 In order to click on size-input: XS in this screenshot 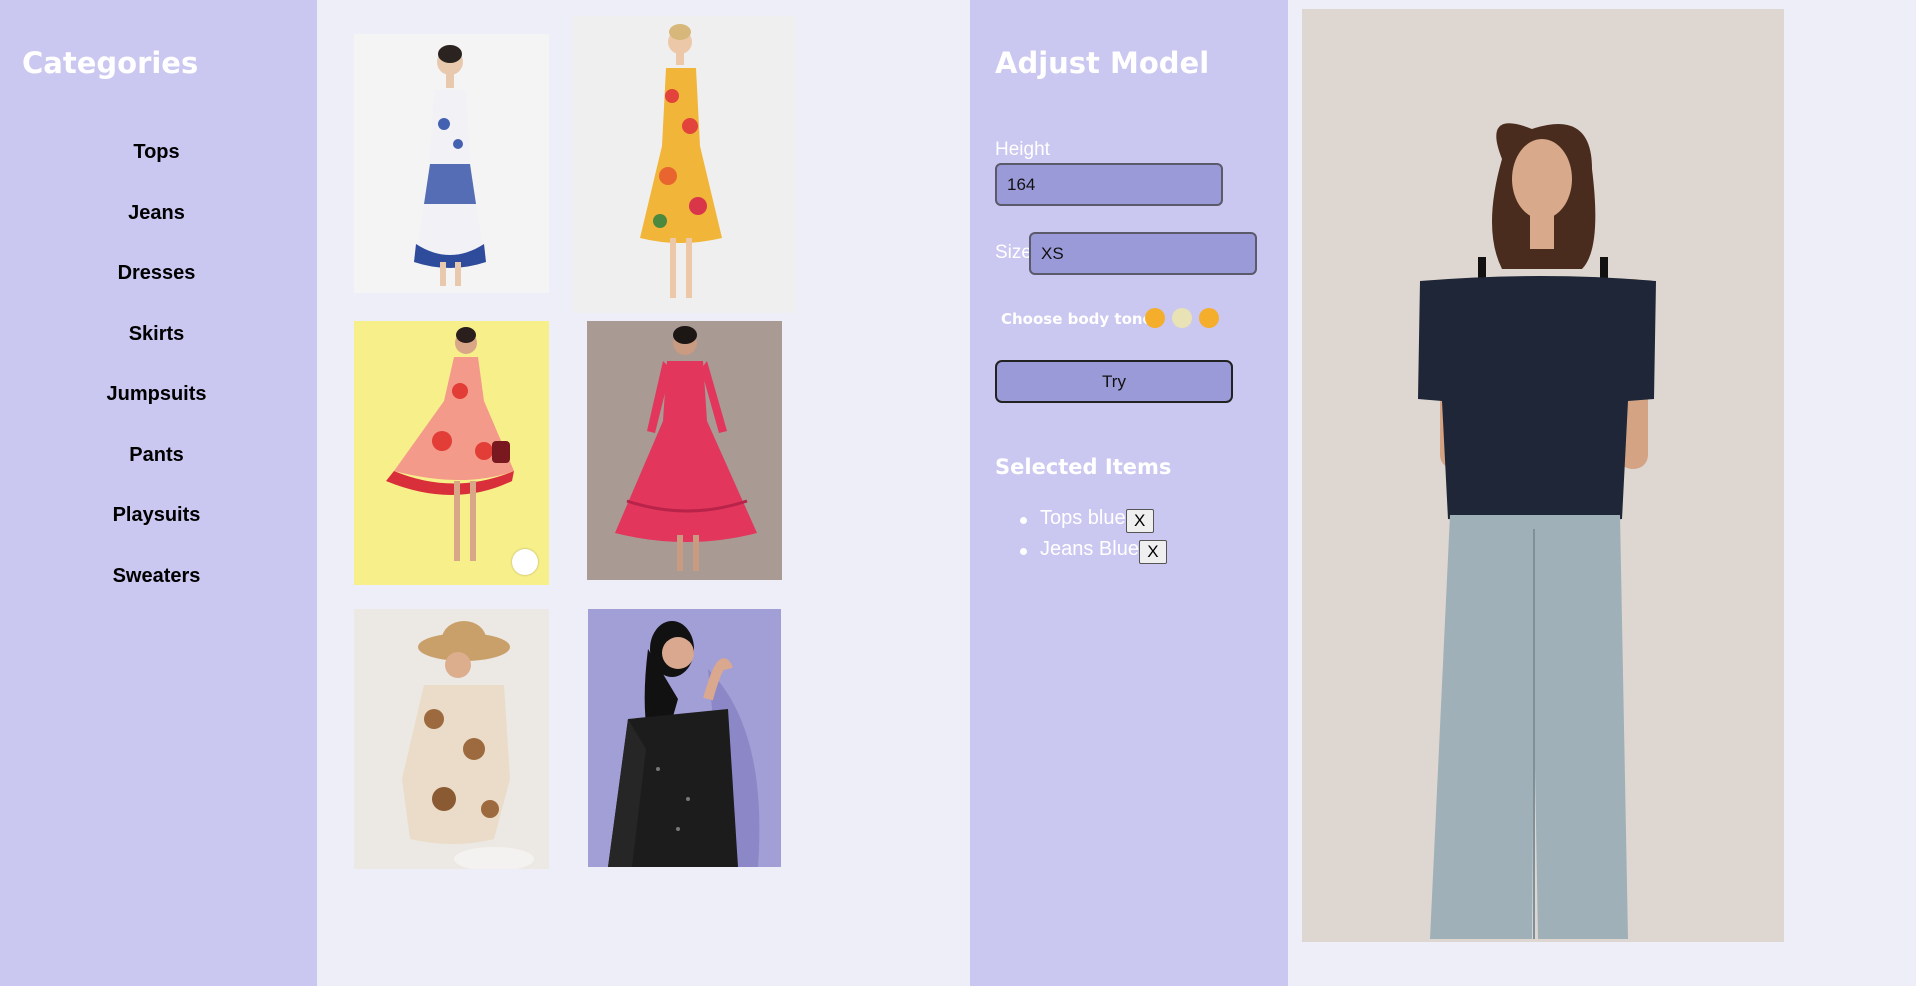, I will do `click(1143, 253)`.